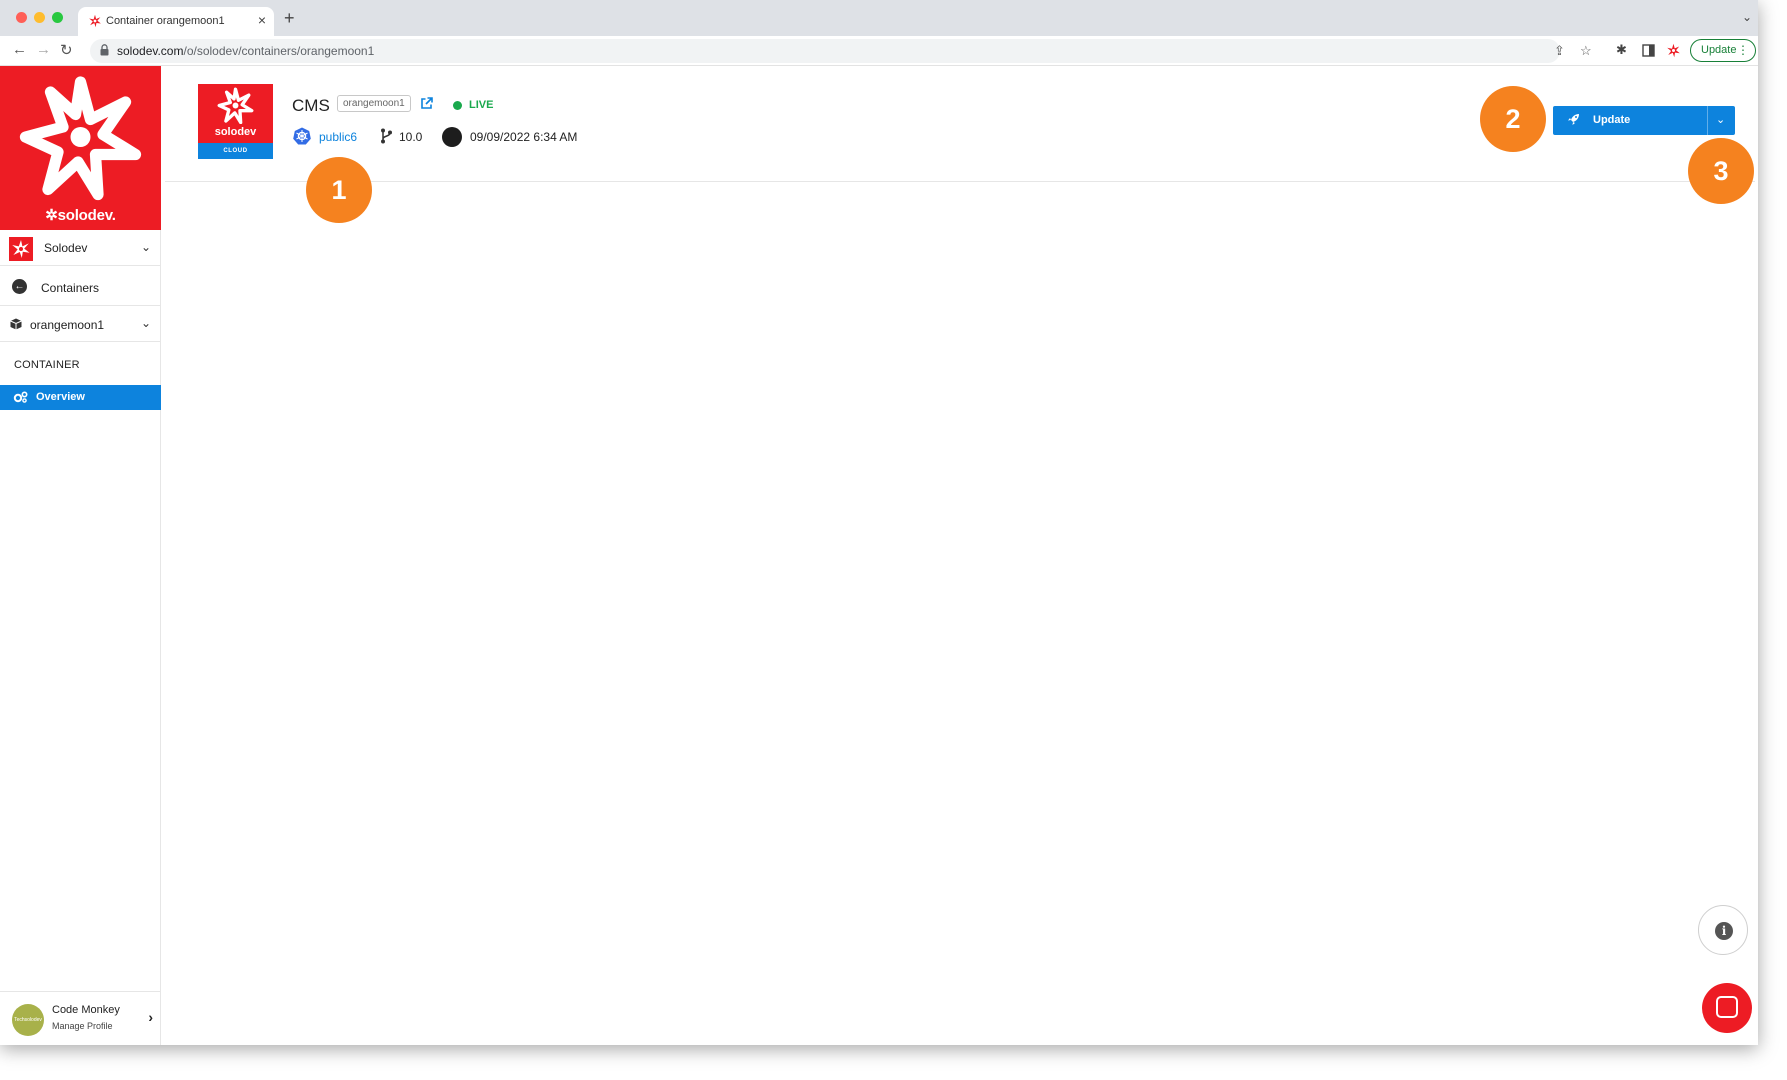  I want to click on url-host: solodev.com, so click(150, 51).